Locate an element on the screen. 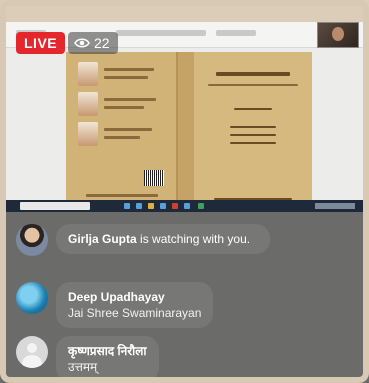 This screenshot has width=369, height=383. viewer-count: 22 is located at coordinates (102, 43).